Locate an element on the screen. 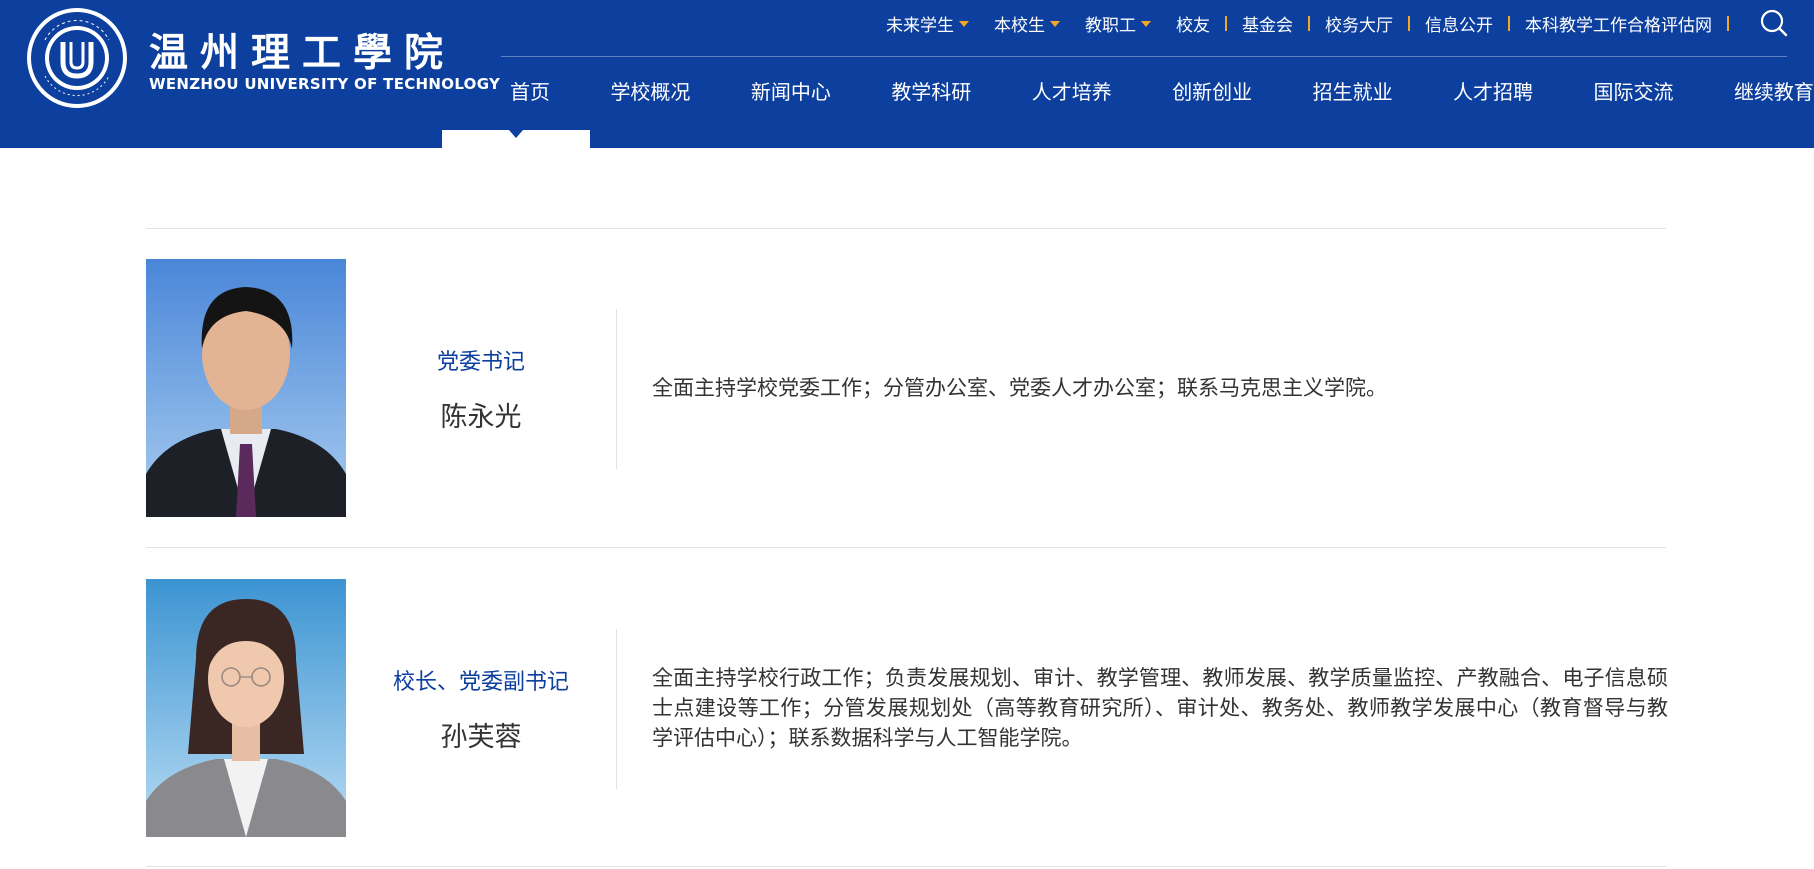 This screenshot has height=869, width=1814. leader-position: 校长、党委副书记 is located at coordinates (480, 682).